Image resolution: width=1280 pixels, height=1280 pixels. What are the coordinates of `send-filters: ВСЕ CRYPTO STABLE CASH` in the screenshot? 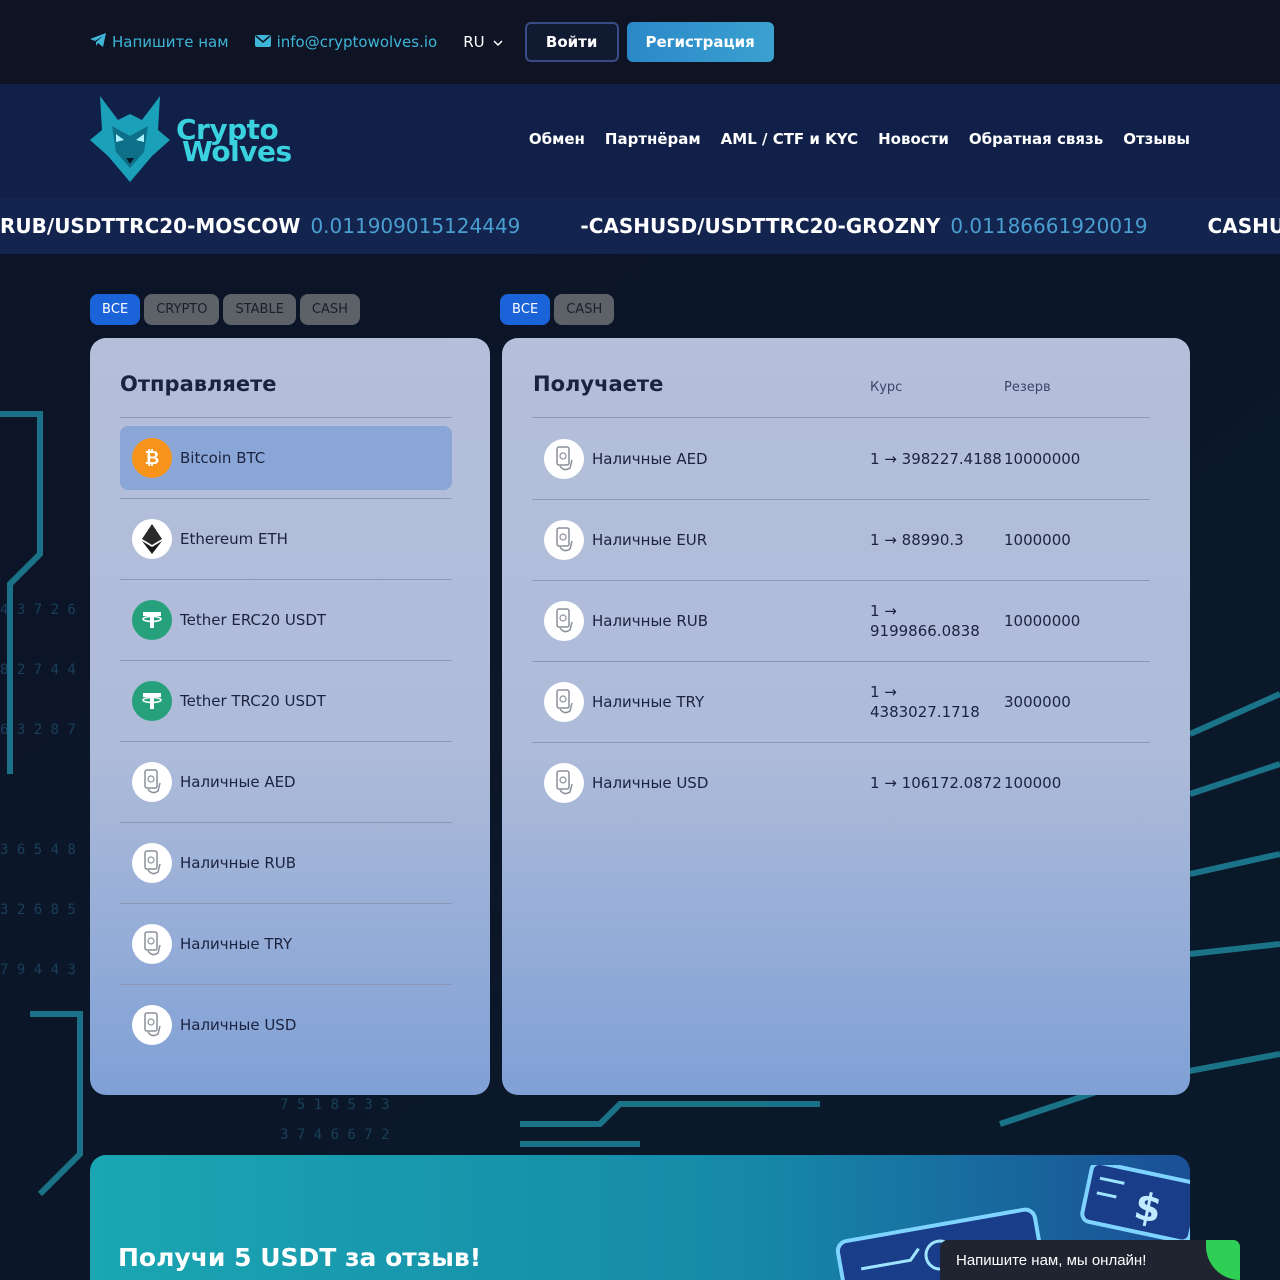 It's located at (225, 309).